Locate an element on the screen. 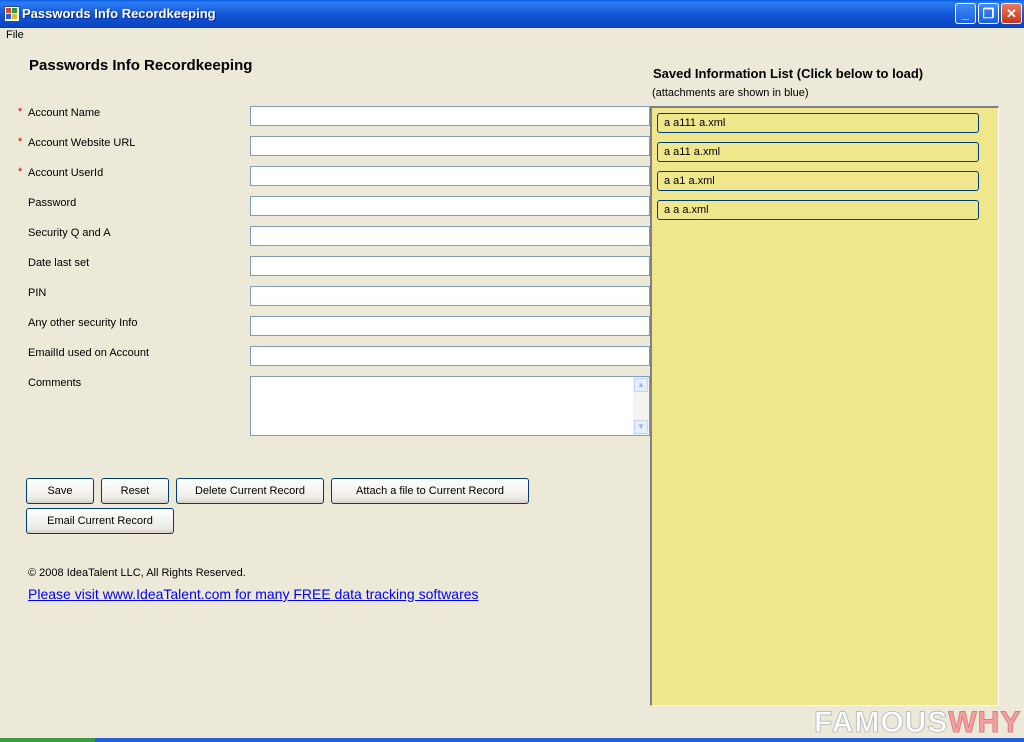 Image resolution: width=1024 pixels, height=742 pixels. other-security-info-input is located at coordinates (450, 326).